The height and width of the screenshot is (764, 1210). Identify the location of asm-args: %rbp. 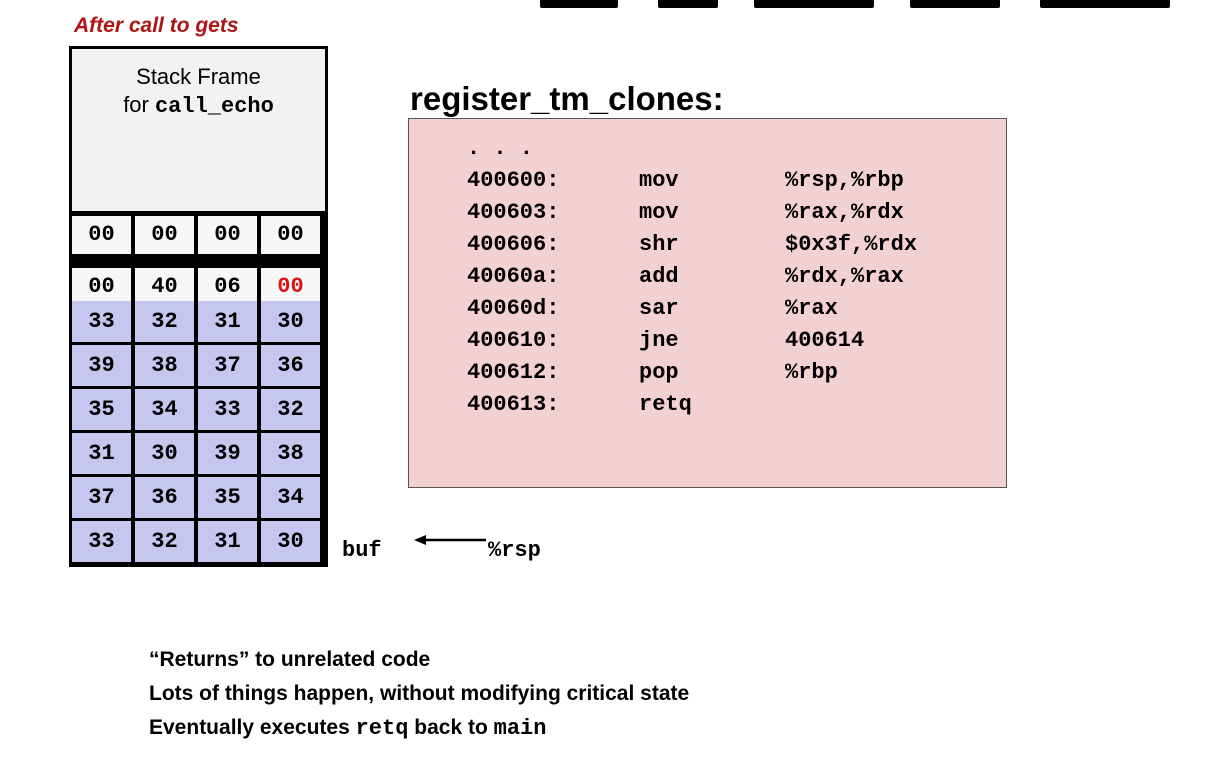
(811, 372).